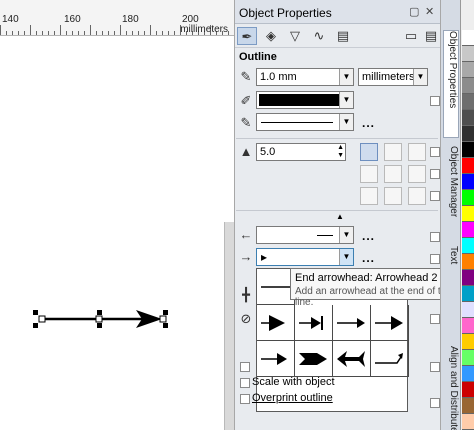 This screenshot has width=474, height=430. Describe the element at coordinates (417, 152) in the screenshot. I see `bevel-corner-button` at that location.